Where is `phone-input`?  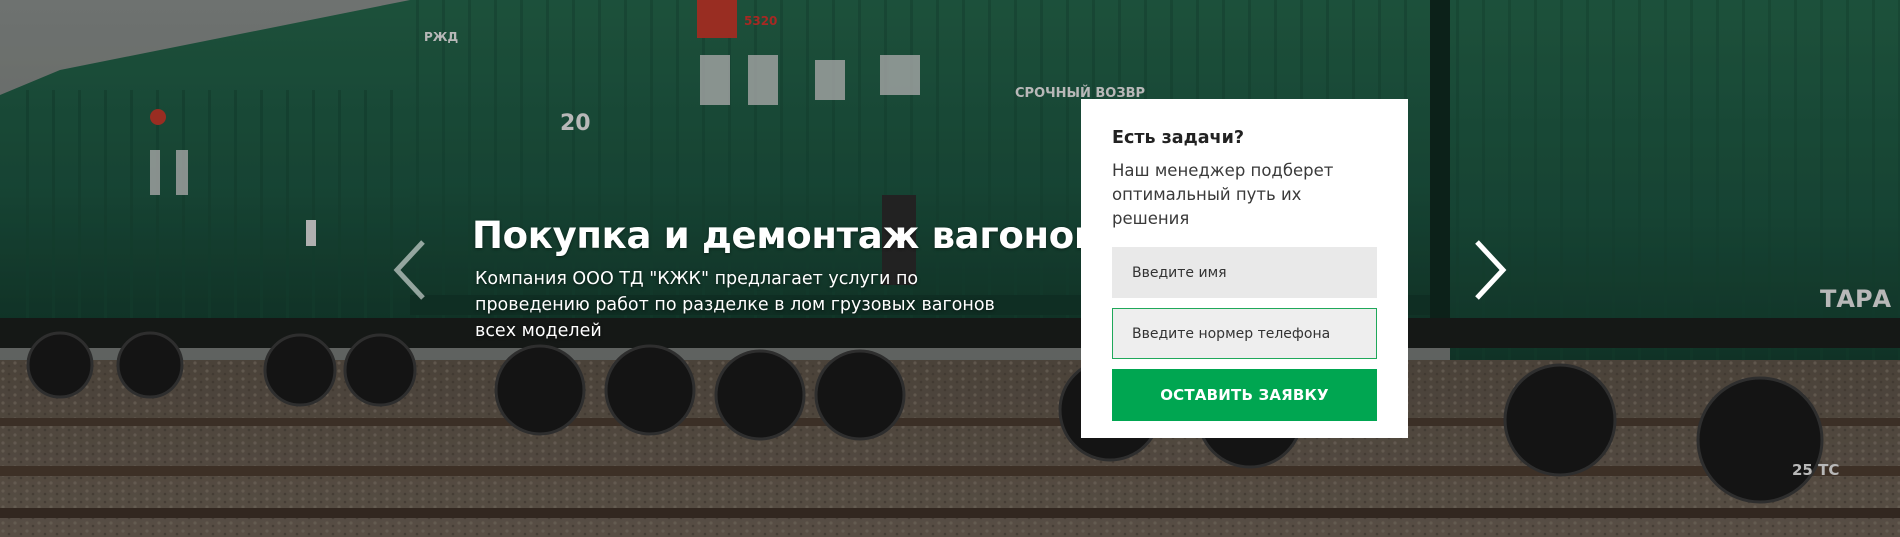 phone-input is located at coordinates (1244, 333).